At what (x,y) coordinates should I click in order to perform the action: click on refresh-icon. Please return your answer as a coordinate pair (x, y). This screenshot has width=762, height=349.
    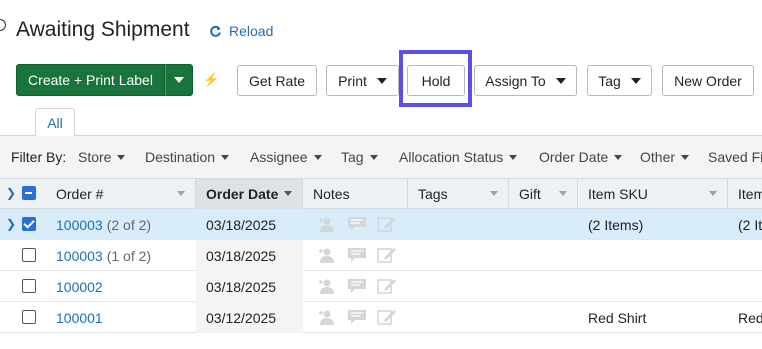
    Looking at the image, I should click on (215, 31).